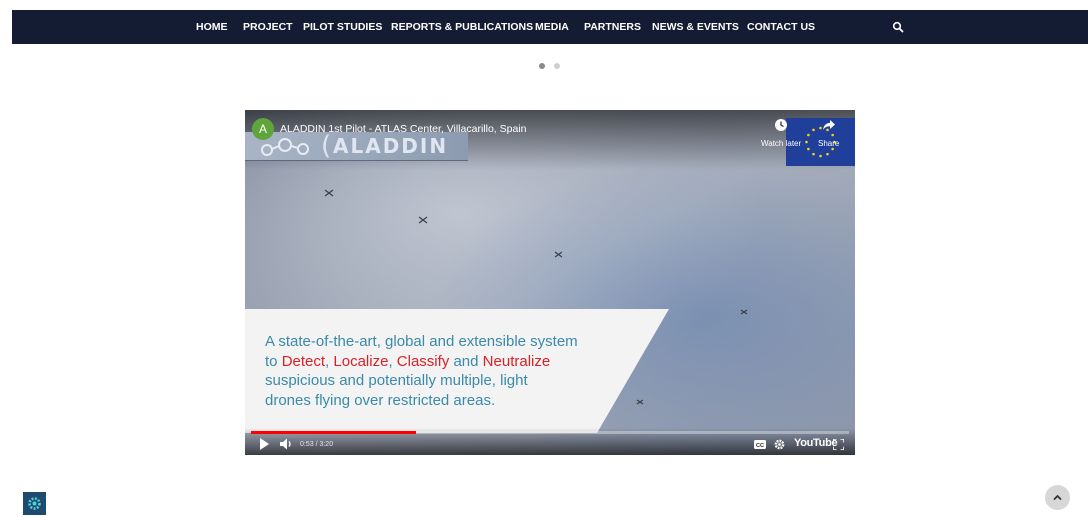 The height and width of the screenshot is (520, 1088). Describe the element at coordinates (285, 147) in the screenshot. I see `drone-logo-icon` at that location.